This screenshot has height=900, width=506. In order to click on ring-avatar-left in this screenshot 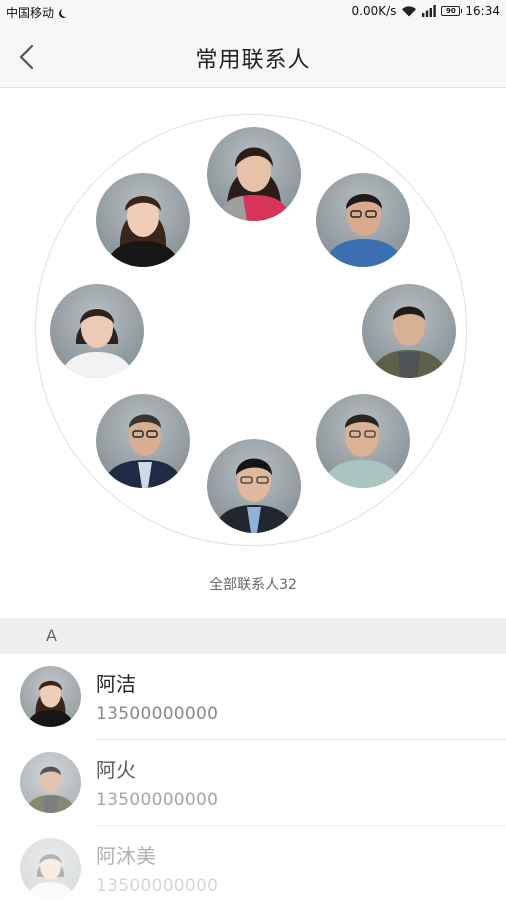, I will do `click(97, 331)`.